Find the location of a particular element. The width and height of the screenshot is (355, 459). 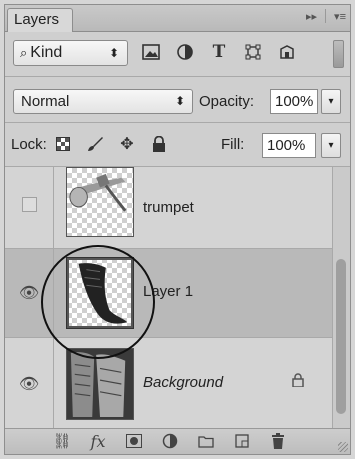

shape-layer-filter-icon is located at coordinates (253, 52).